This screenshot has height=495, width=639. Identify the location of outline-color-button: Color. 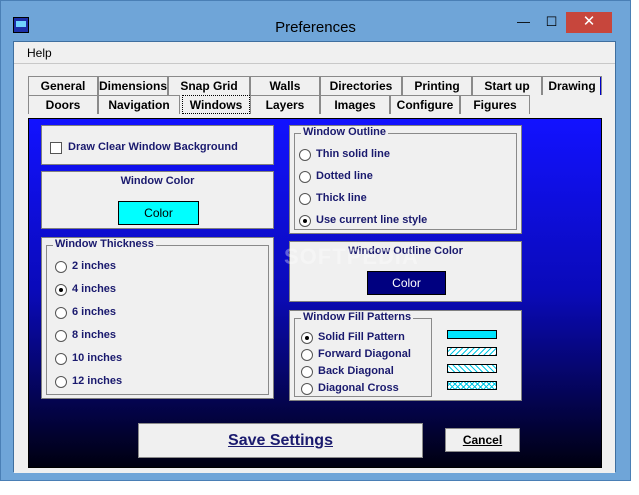
(406, 283).